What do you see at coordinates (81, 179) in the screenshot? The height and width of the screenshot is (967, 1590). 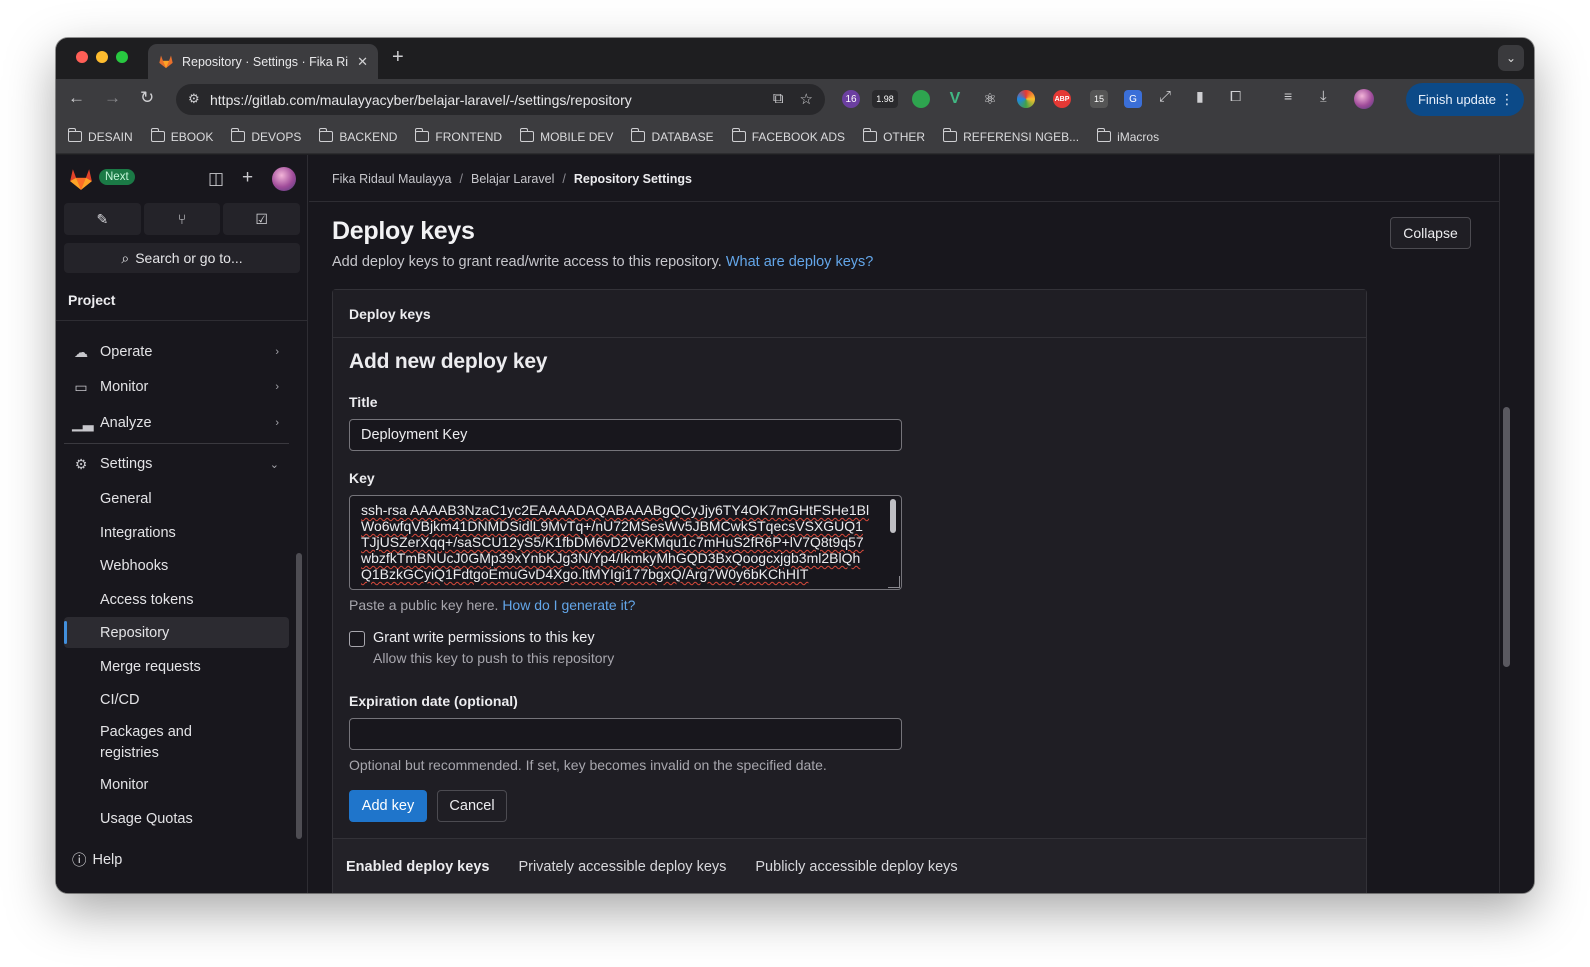 I see `gitlab-logo-icon` at bounding box center [81, 179].